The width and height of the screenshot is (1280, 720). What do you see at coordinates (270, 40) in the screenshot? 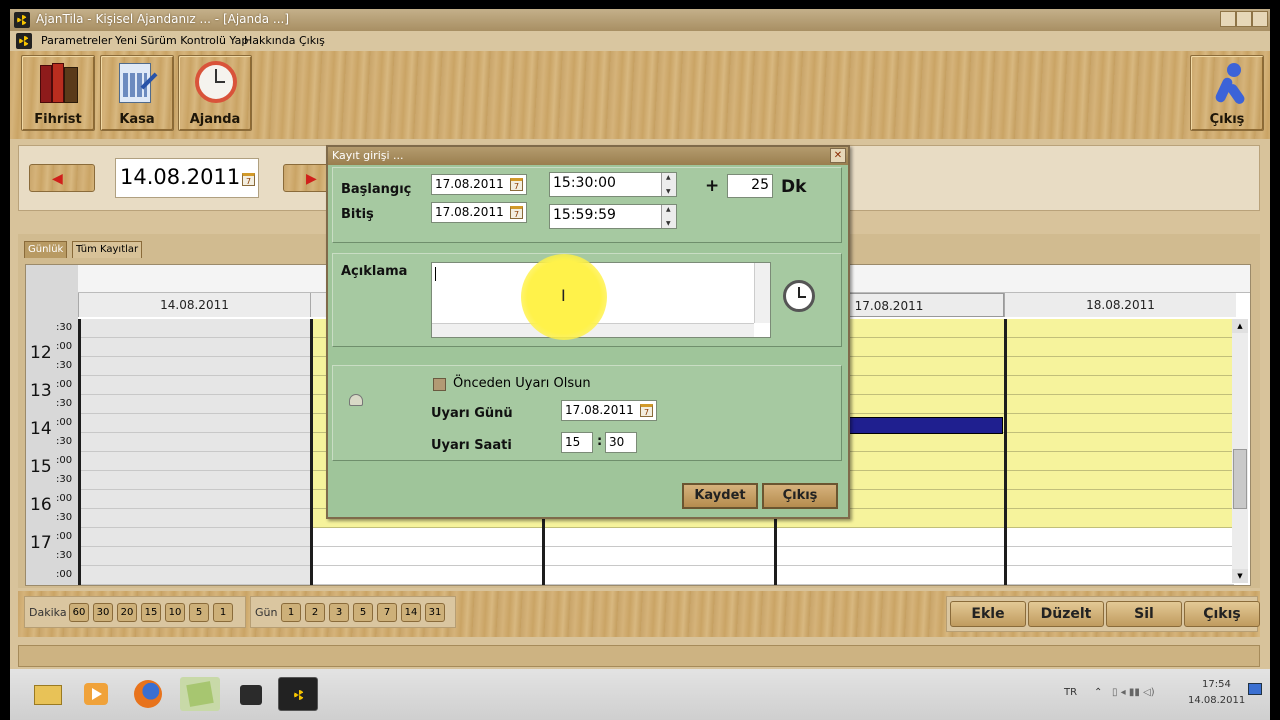
I see `menu-about: Hakkında` at bounding box center [270, 40].